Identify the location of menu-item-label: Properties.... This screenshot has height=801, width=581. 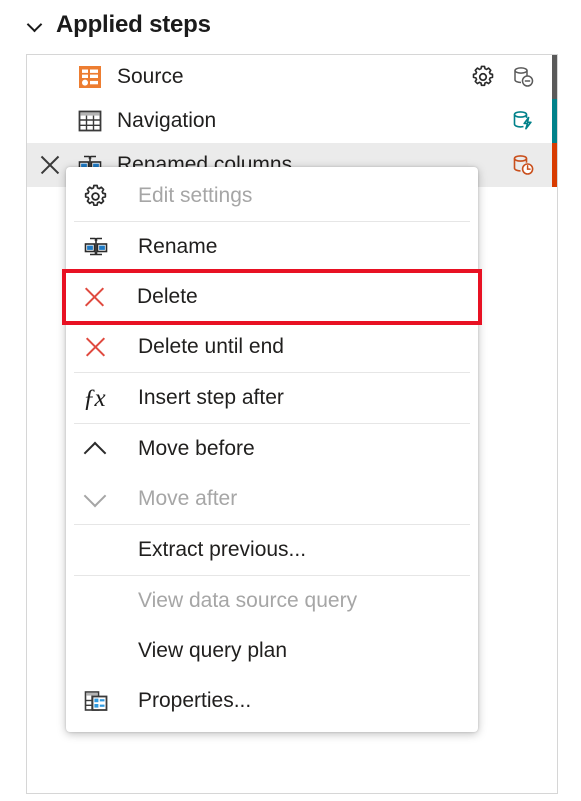
(195, 700).